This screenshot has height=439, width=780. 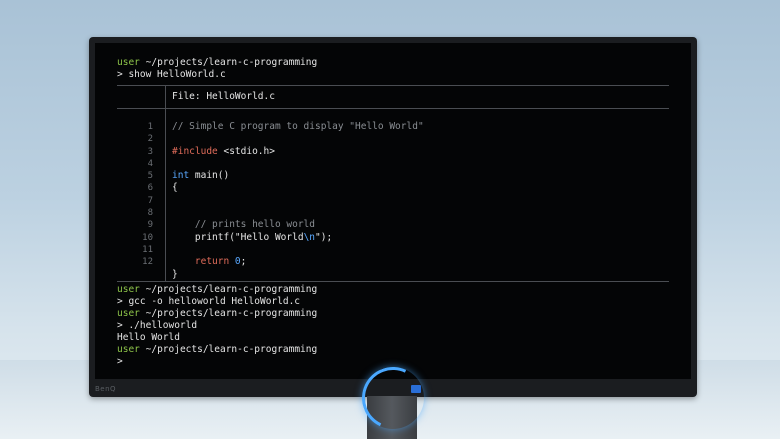 What do you see at coordinates (141, 97) in the screenshot?
I see `header-gutter` at bounding box center [141, 97].